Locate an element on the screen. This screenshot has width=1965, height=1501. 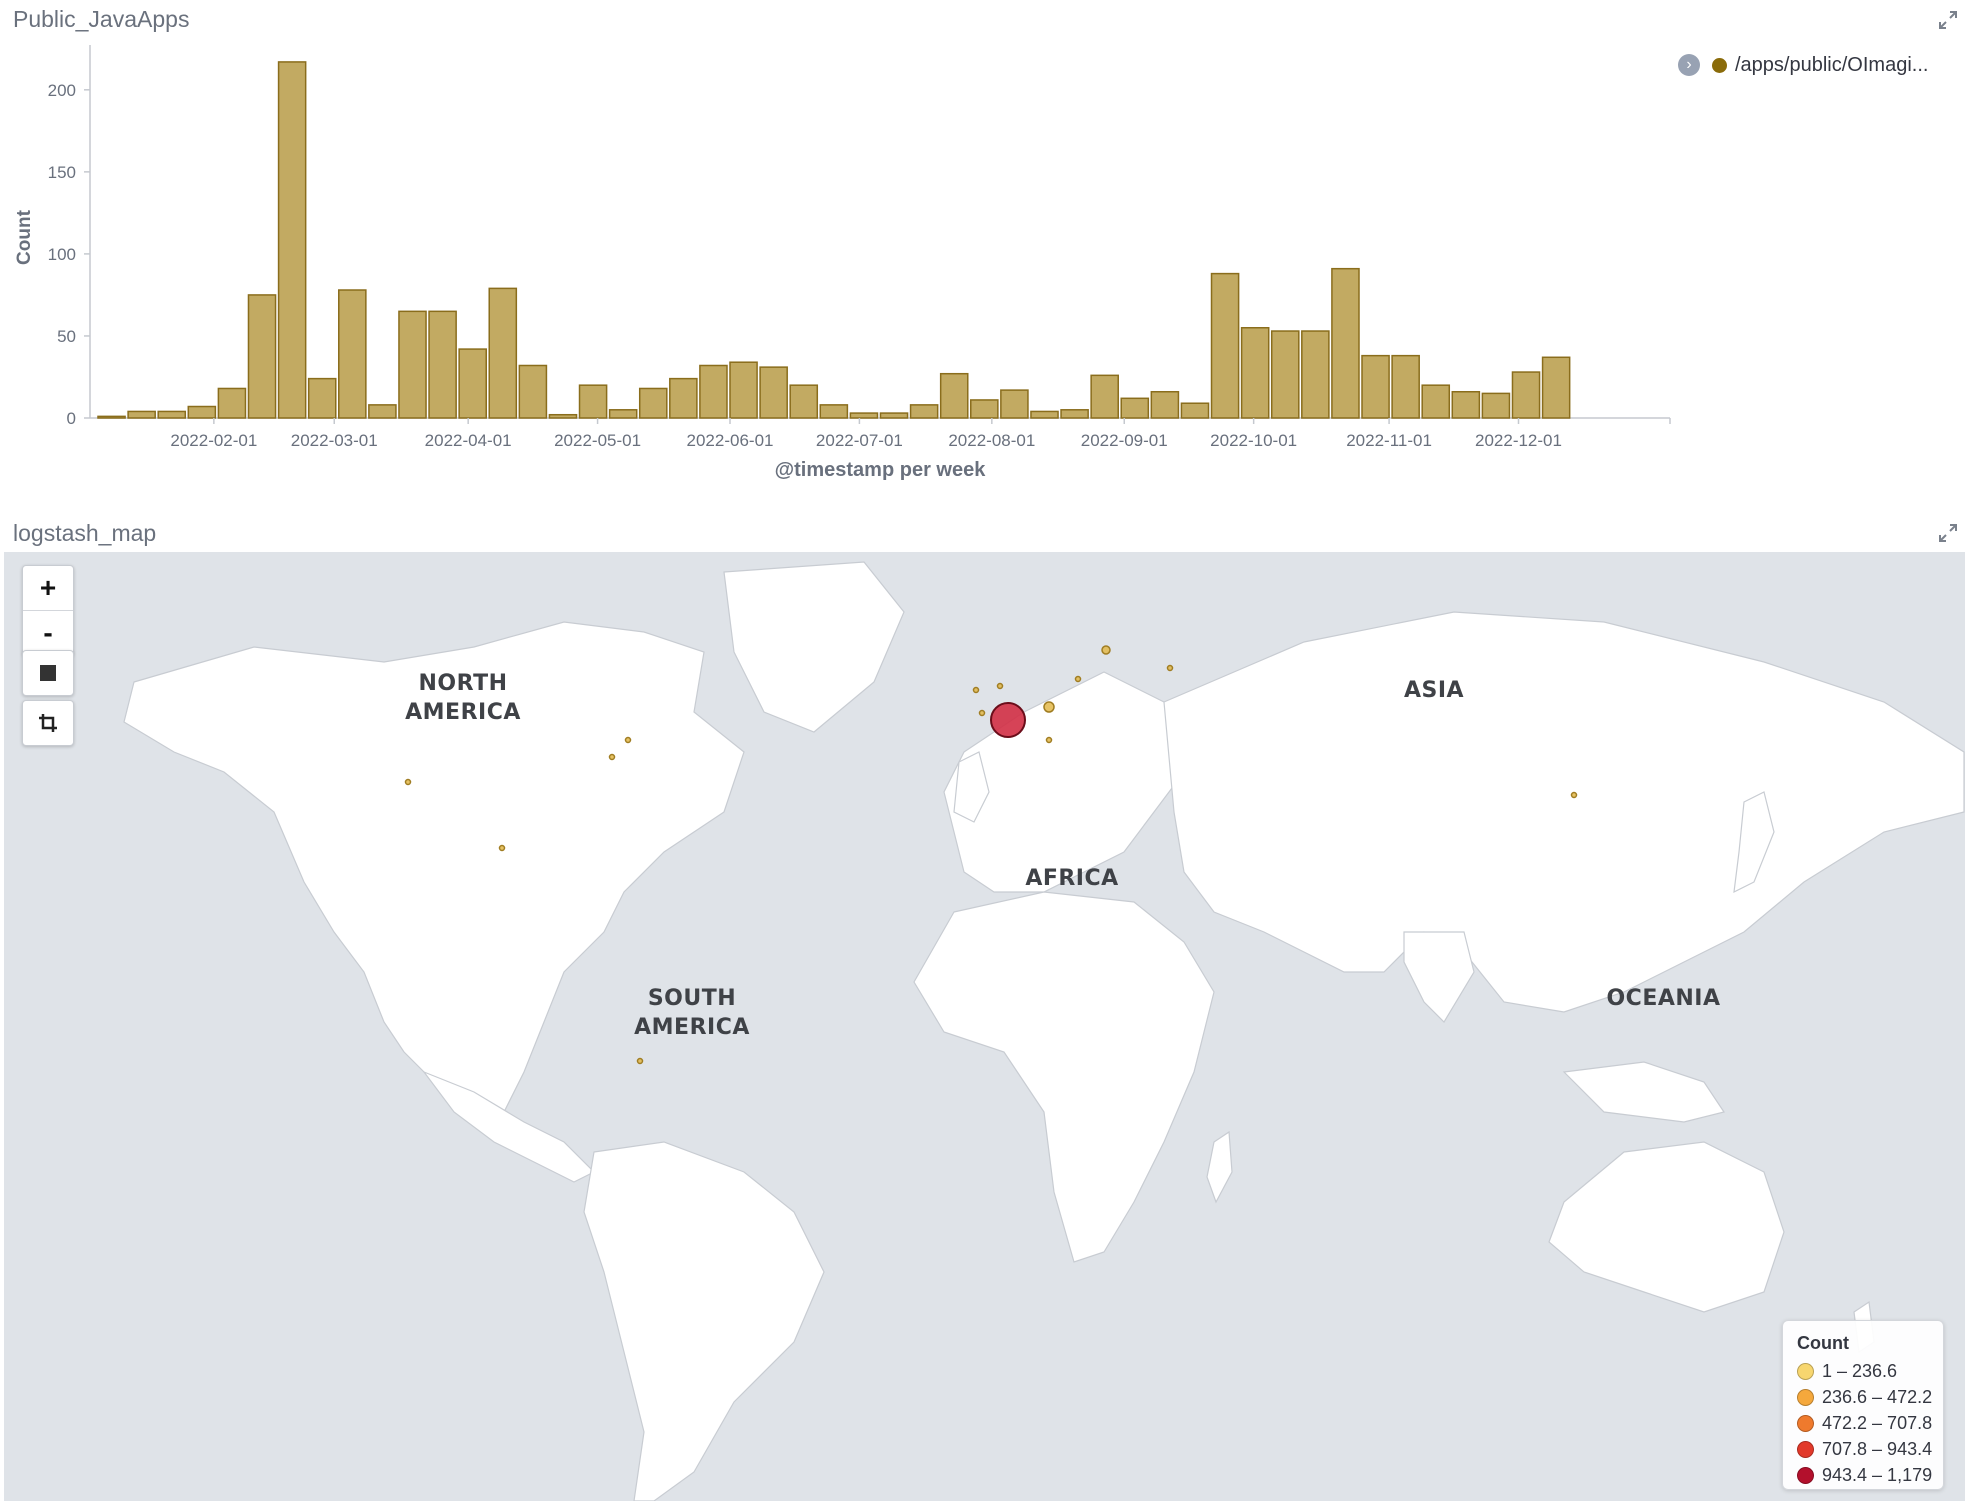
x-tick-label: 2022-04-01 is located at coordinates (468, 440).